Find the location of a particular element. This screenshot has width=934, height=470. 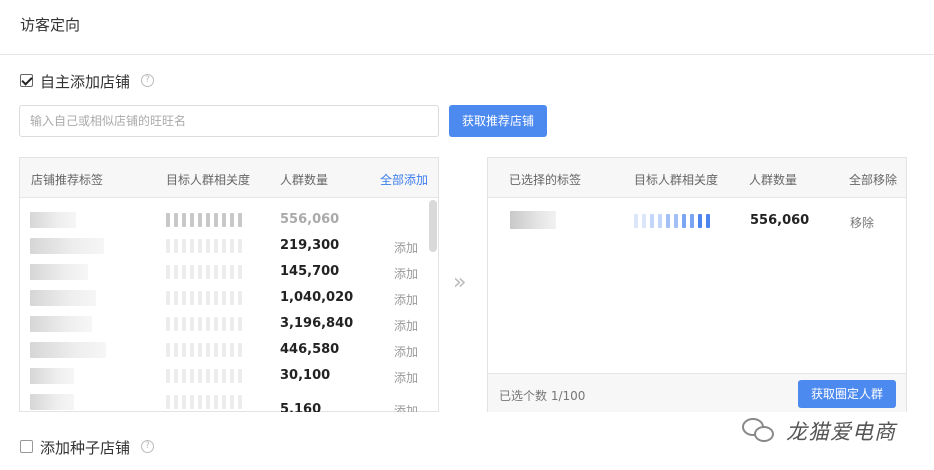

selected-count: 556,060 is located at coordinates (780, 220).